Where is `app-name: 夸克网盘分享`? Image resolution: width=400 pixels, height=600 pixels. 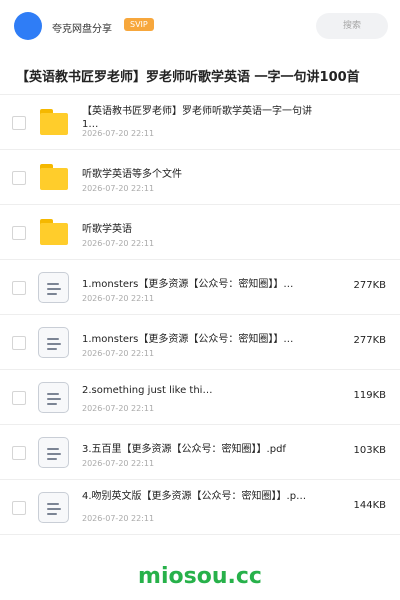 app-name: 夸克网盘分享 is located at coordinates (82, 29).